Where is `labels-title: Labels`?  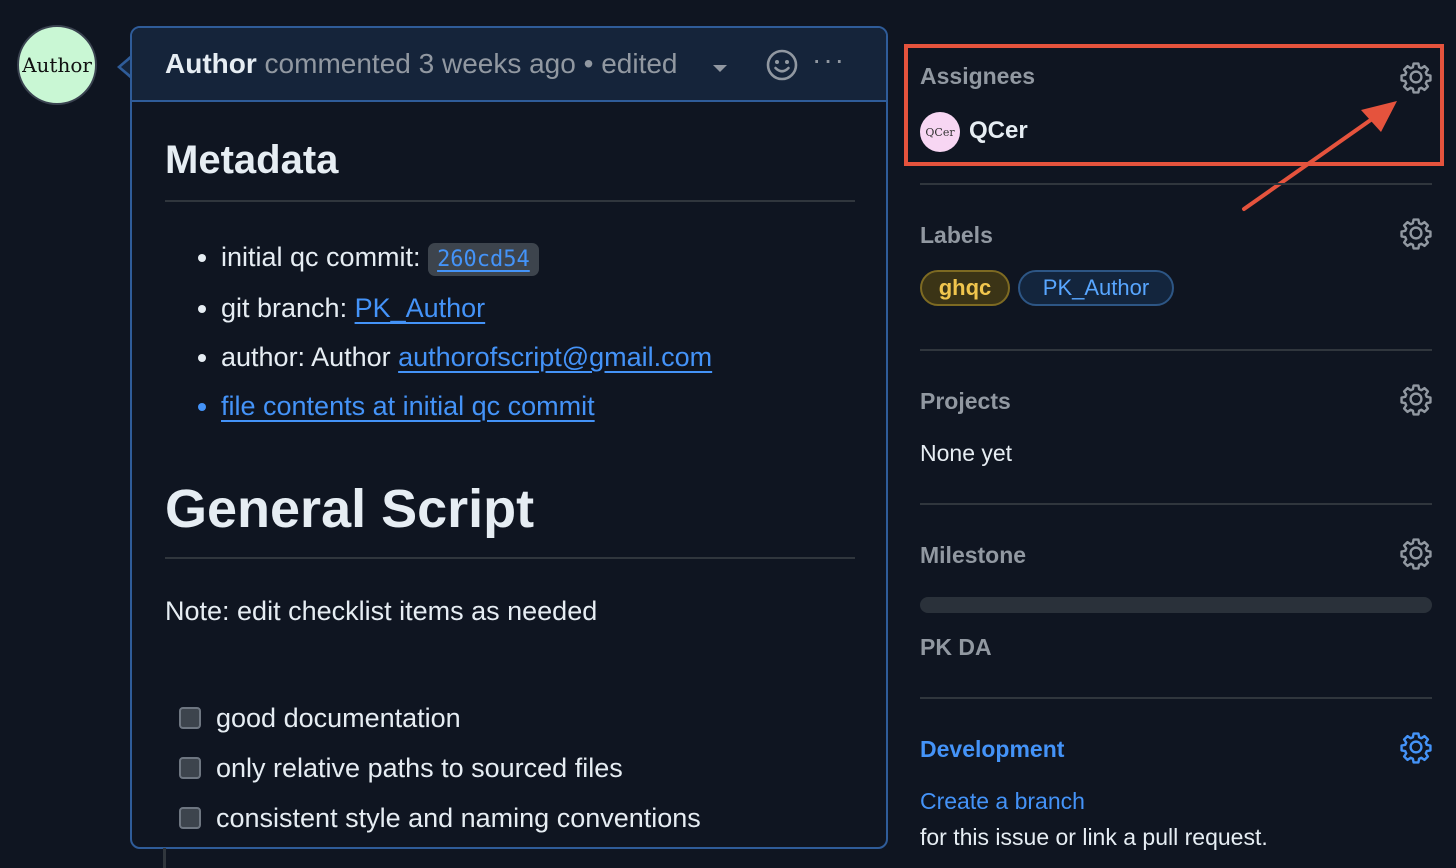 labels-title: Labels is located at coordinates (1176, 235).